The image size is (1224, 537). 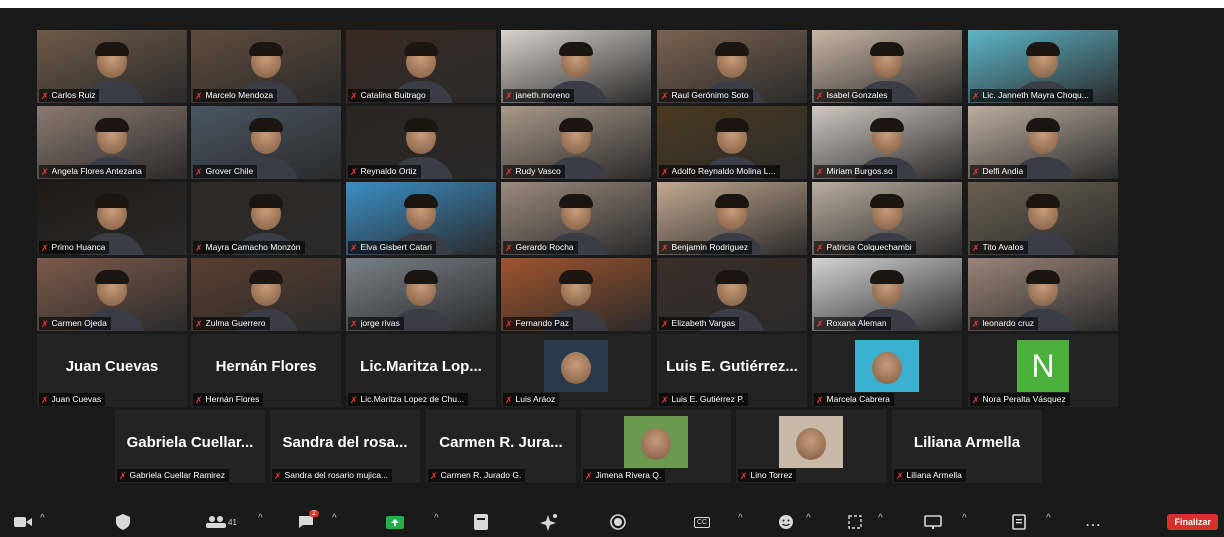 What do you see at coordinates (421, 66) in the screenshot?
I see `participant-tile: ✗ Catalina Buitrago` at bounding box center [421, 66].